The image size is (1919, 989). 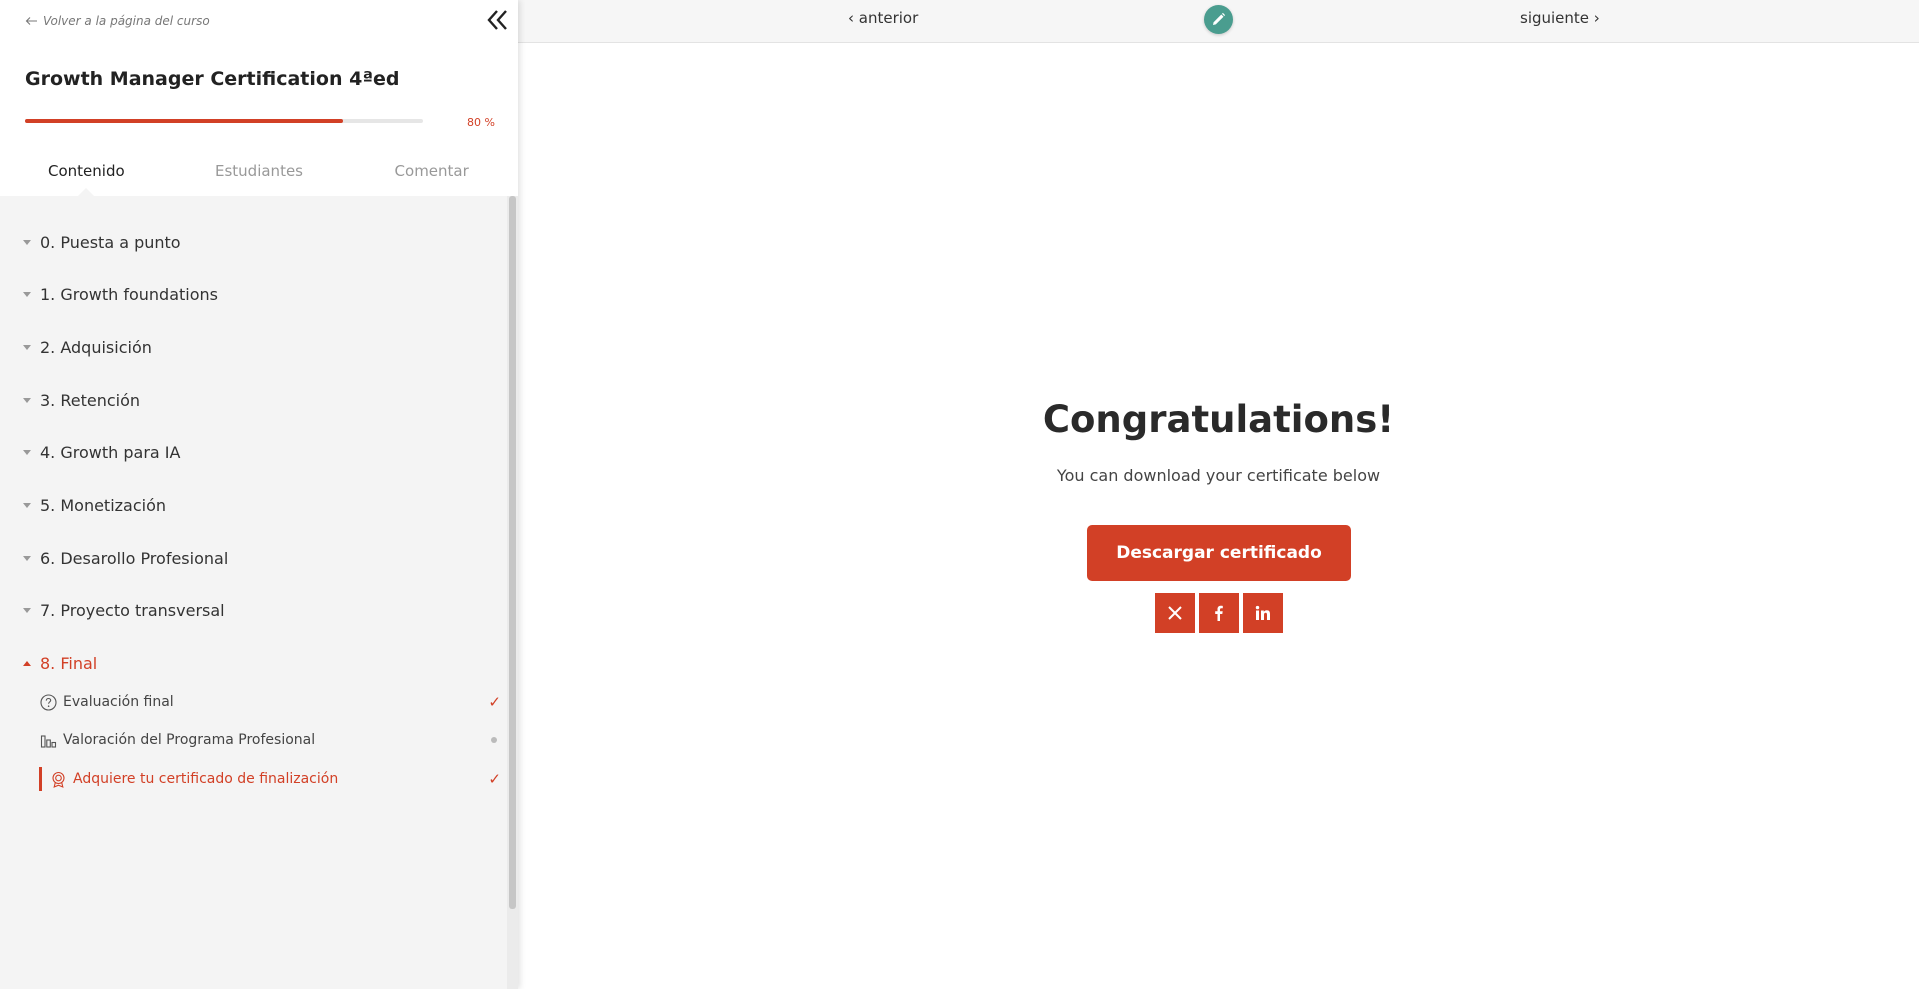 I want to click on section-label: 7. Proyecto transversal, so click(x=132, y=610).